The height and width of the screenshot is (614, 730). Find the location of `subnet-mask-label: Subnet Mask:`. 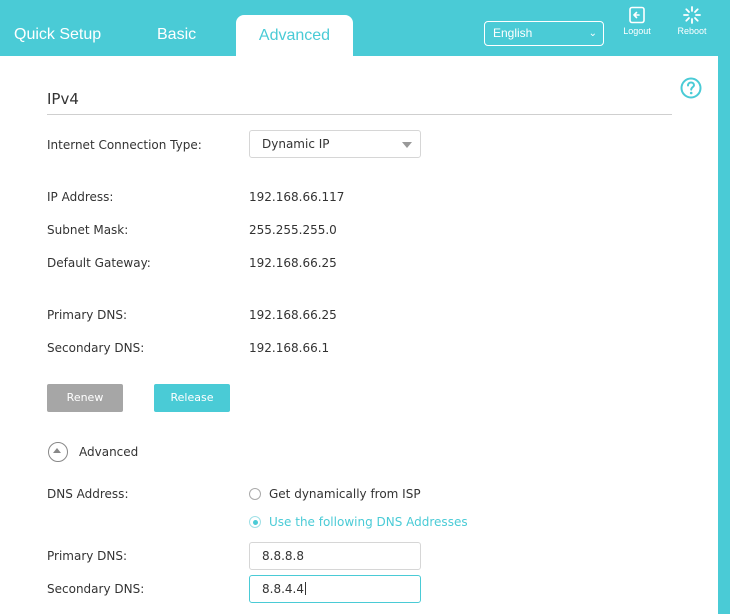

subnet-mask-label: Subnet Mask: is located at coordinates (88, 230).